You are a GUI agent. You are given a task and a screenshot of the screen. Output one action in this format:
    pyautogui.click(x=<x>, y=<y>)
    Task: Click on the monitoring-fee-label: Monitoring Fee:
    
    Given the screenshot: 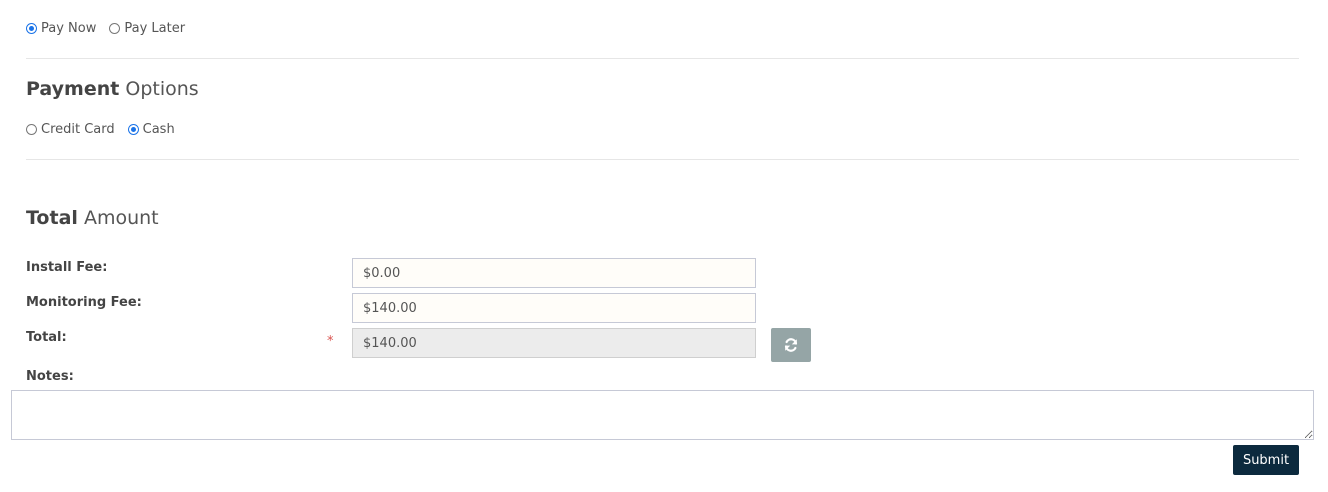 What is the action you would take?
    pyautogui.click(x=84, y=302)
    